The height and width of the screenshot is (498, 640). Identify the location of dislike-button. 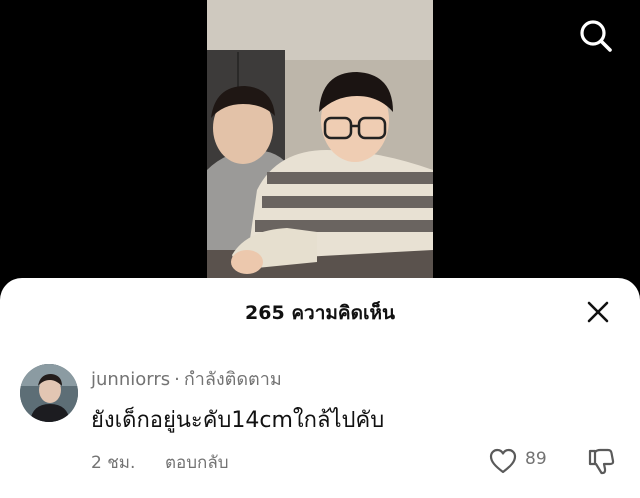
(601, 461).